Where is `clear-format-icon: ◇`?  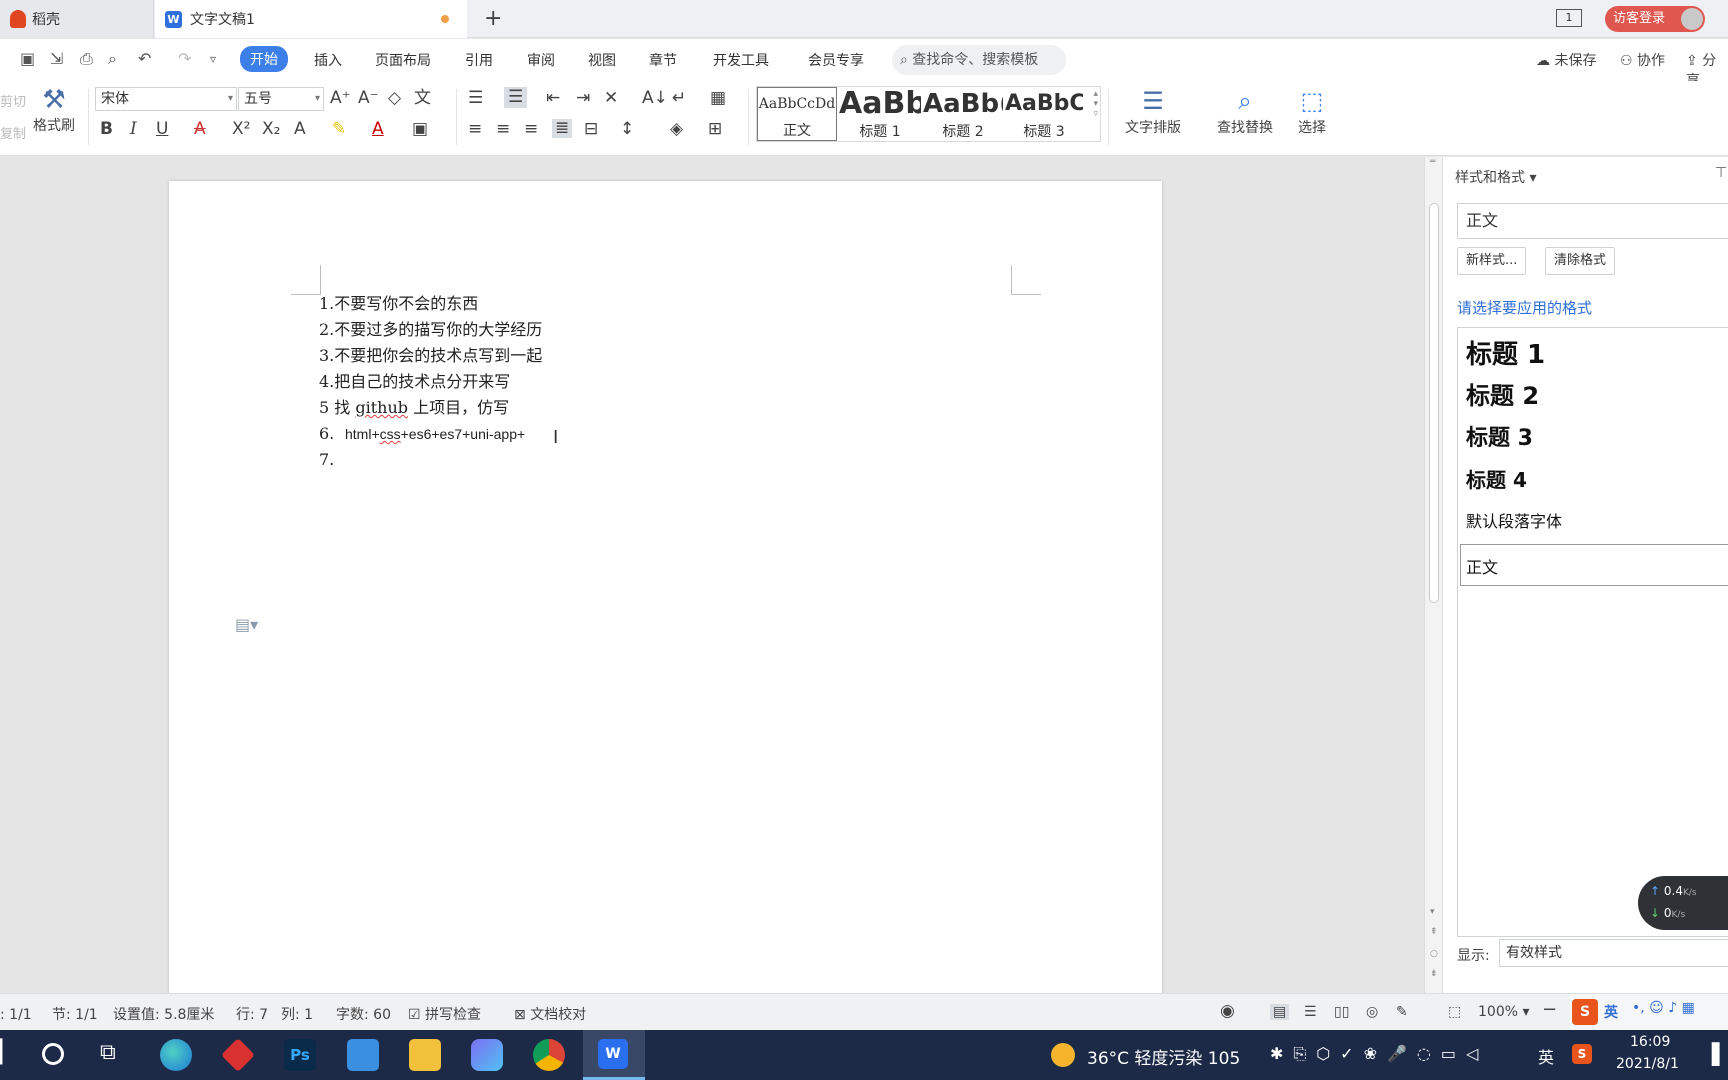 clear-format-icon: ◇ is located at coordinates (394, 98).